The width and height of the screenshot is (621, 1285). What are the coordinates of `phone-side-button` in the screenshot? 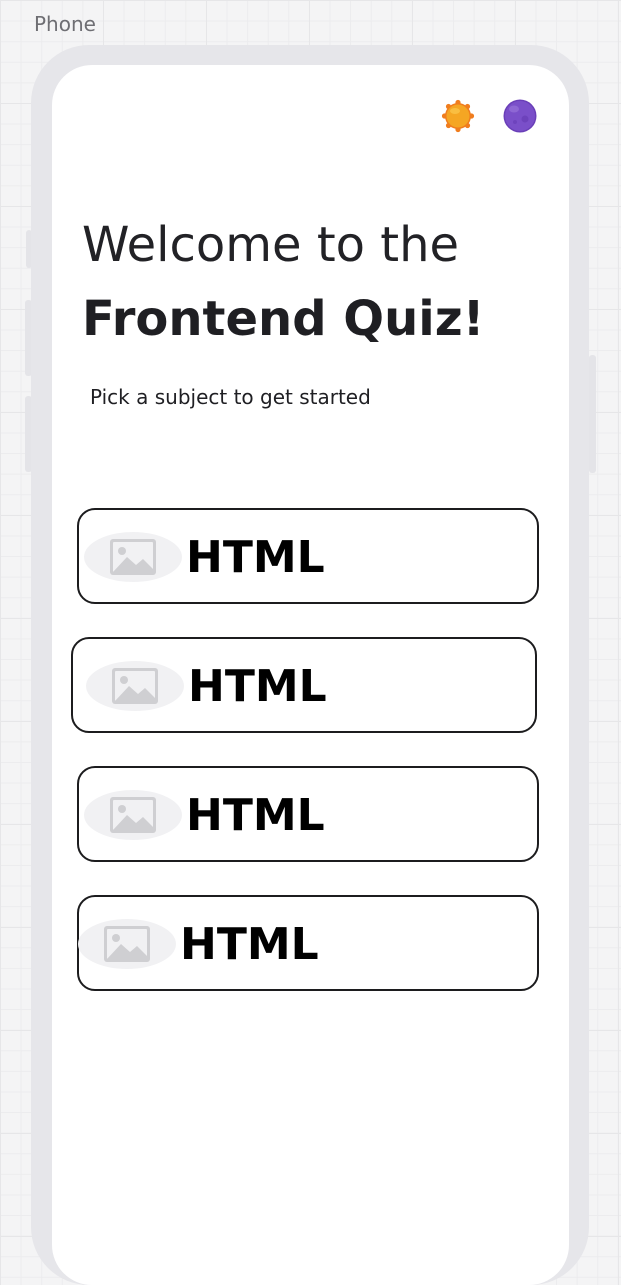 It's located at (592, 414).